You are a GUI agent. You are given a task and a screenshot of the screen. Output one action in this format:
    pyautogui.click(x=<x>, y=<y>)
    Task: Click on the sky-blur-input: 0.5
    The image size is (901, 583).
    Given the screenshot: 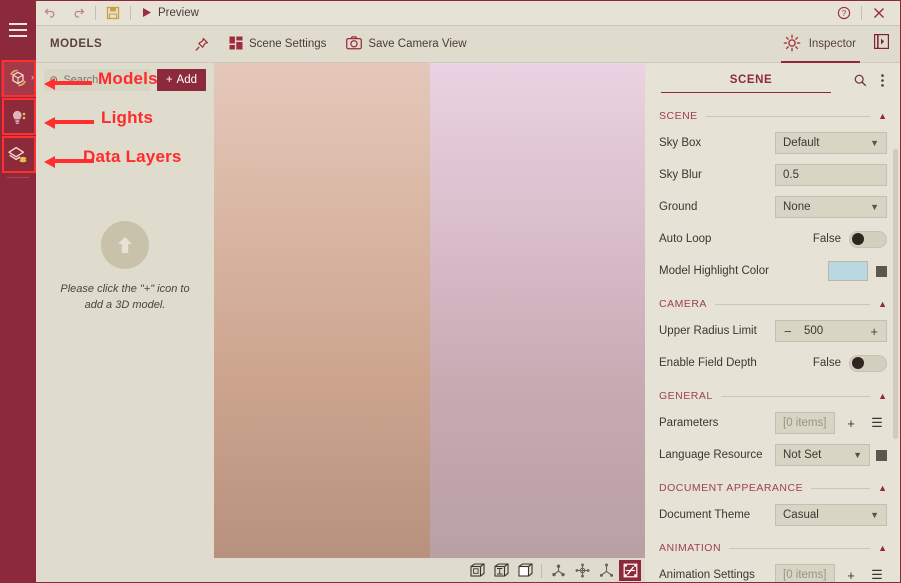 What is the action you would take?
    pyautogui.click(x=831, y=175)
    